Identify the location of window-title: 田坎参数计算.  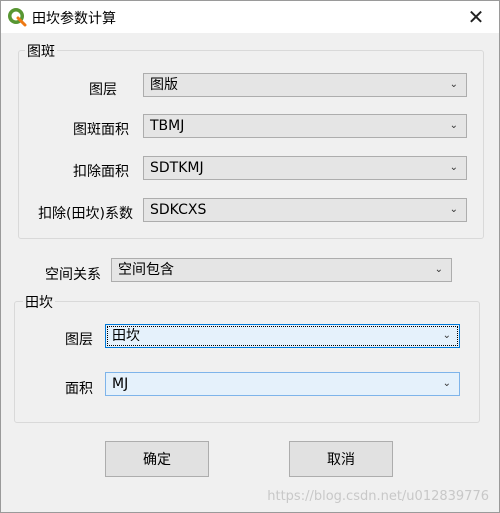
(74, 19).